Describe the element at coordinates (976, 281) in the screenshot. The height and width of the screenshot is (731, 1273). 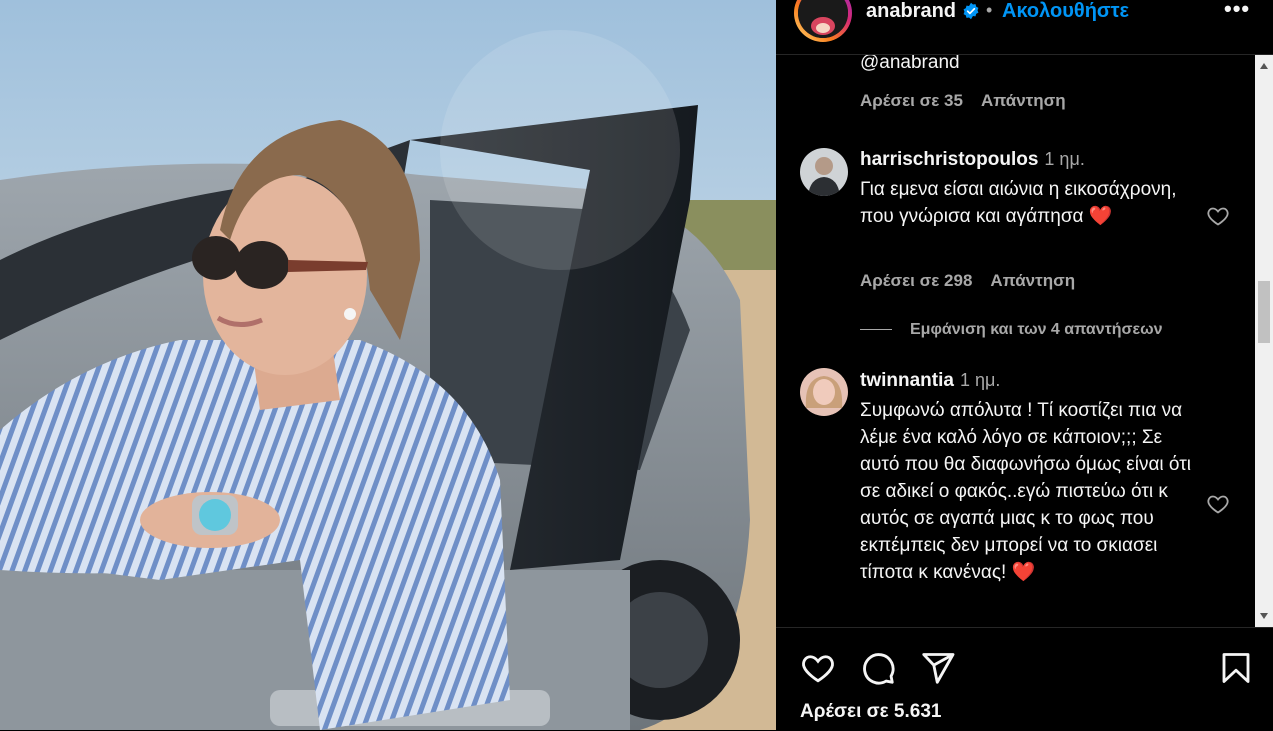
I see `comment-meta: Αρέσει σε 298 Απάντηση` at that location.